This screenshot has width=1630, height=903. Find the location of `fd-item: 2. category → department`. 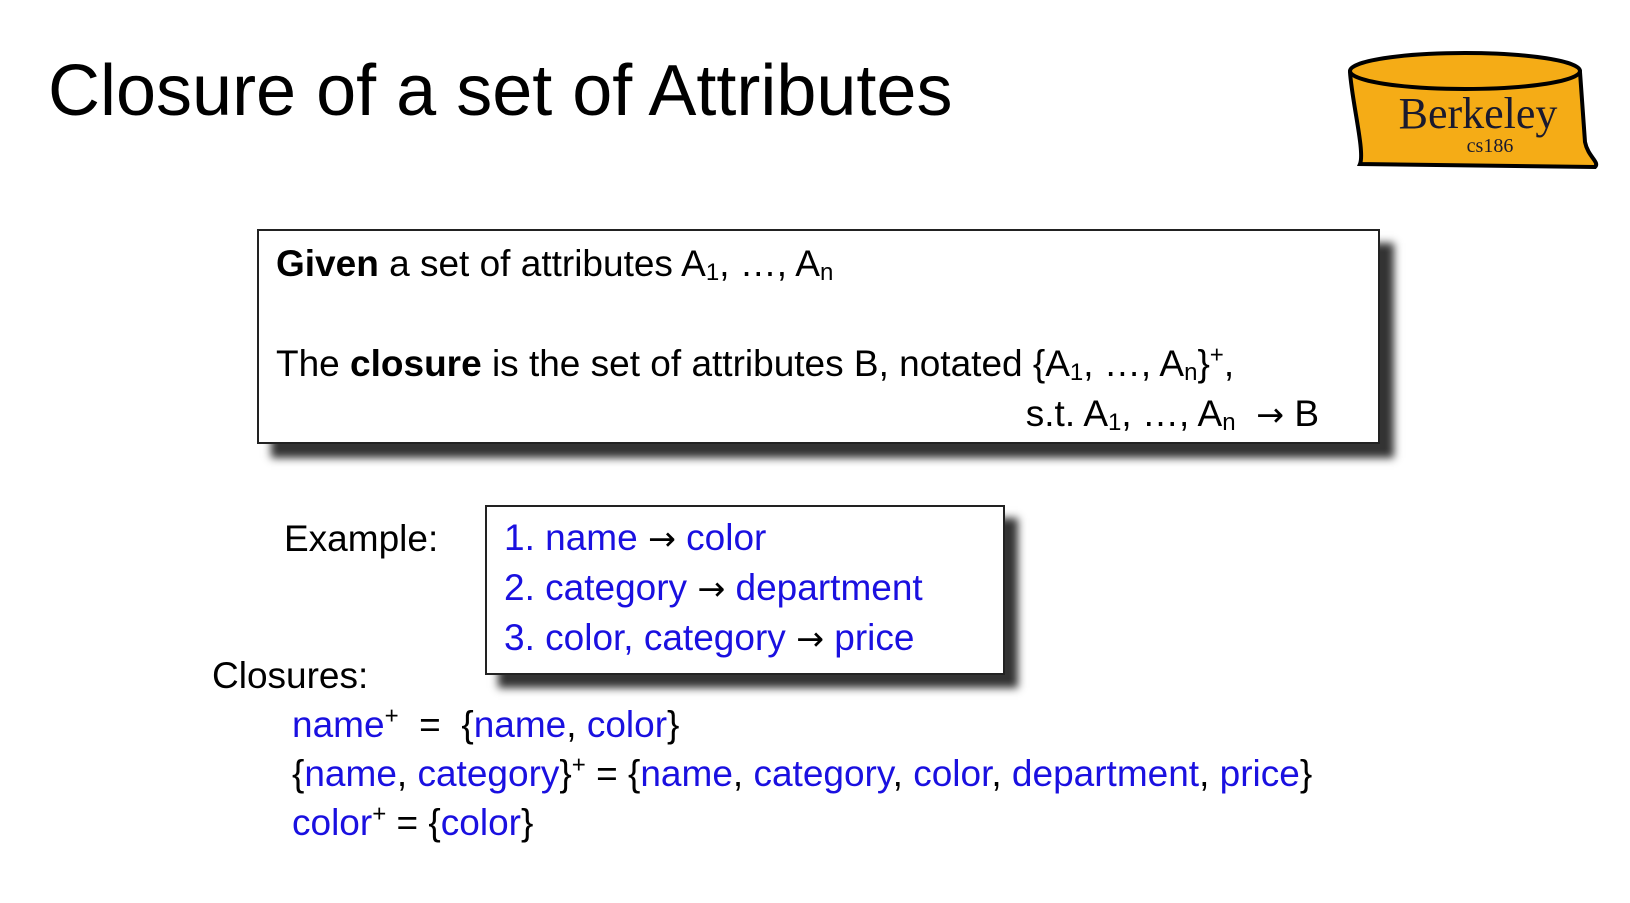

fd-item: 2. category → department is located at coordinates (713, 587).